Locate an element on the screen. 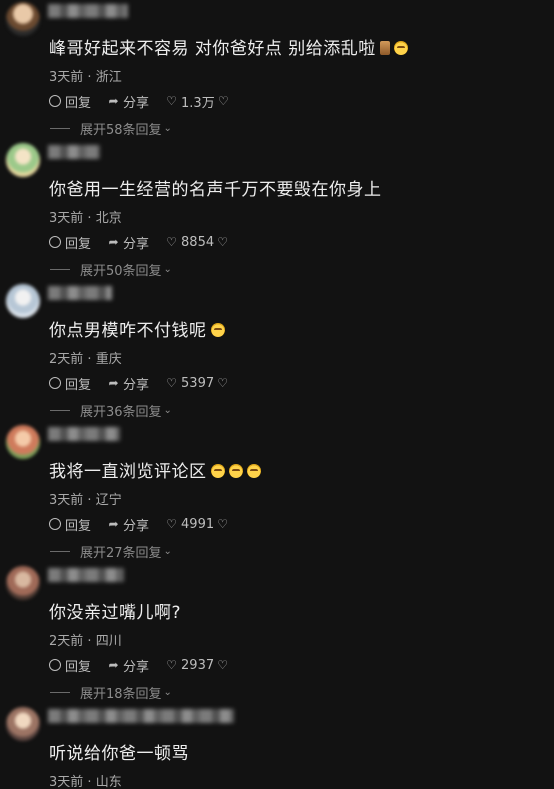  like-count: 4991 is located at coordinates (198, 524).